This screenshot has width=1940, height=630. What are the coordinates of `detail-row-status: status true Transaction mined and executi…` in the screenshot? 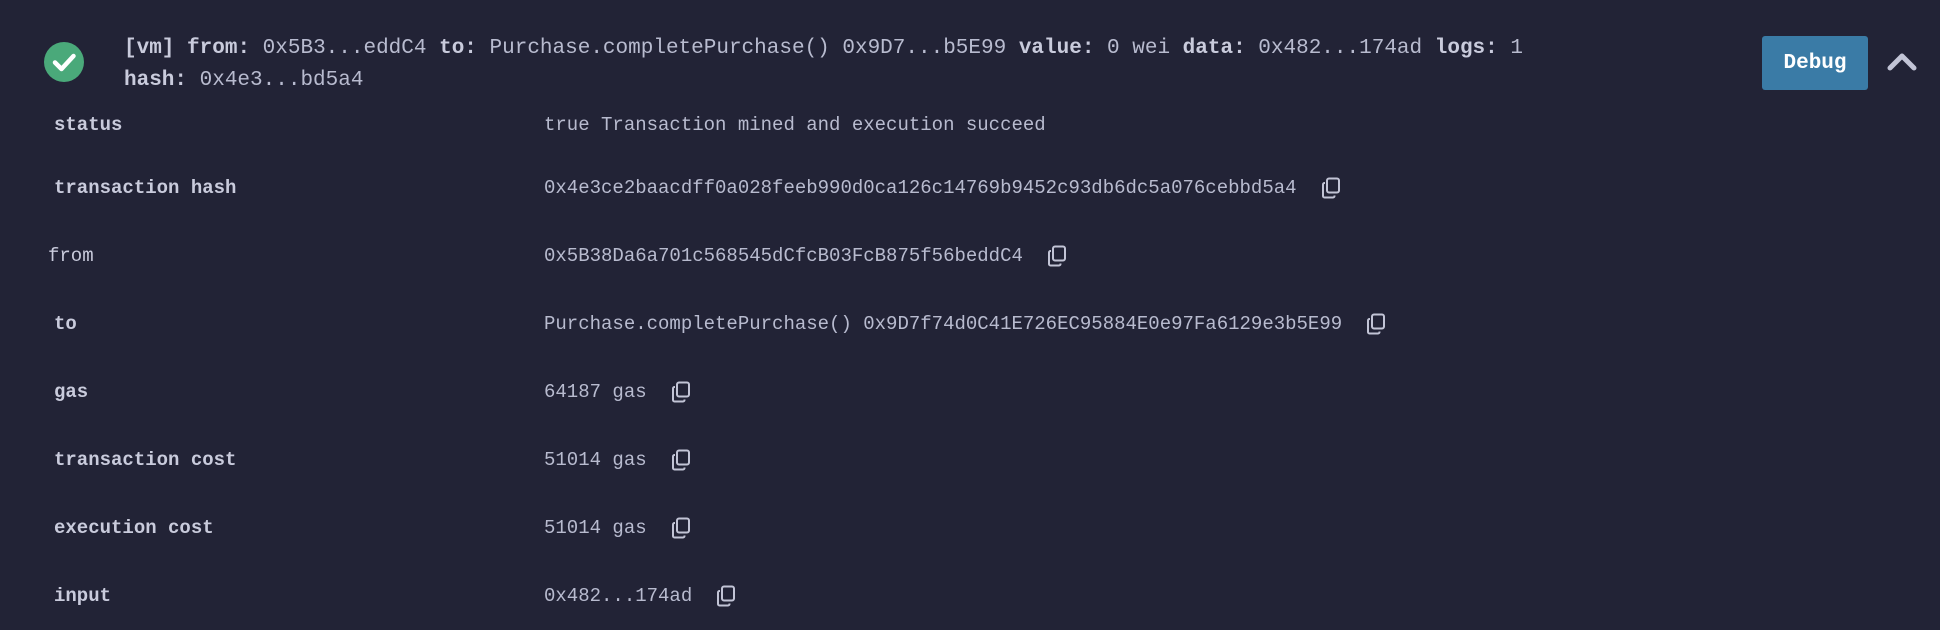 It's located at (970, 125).